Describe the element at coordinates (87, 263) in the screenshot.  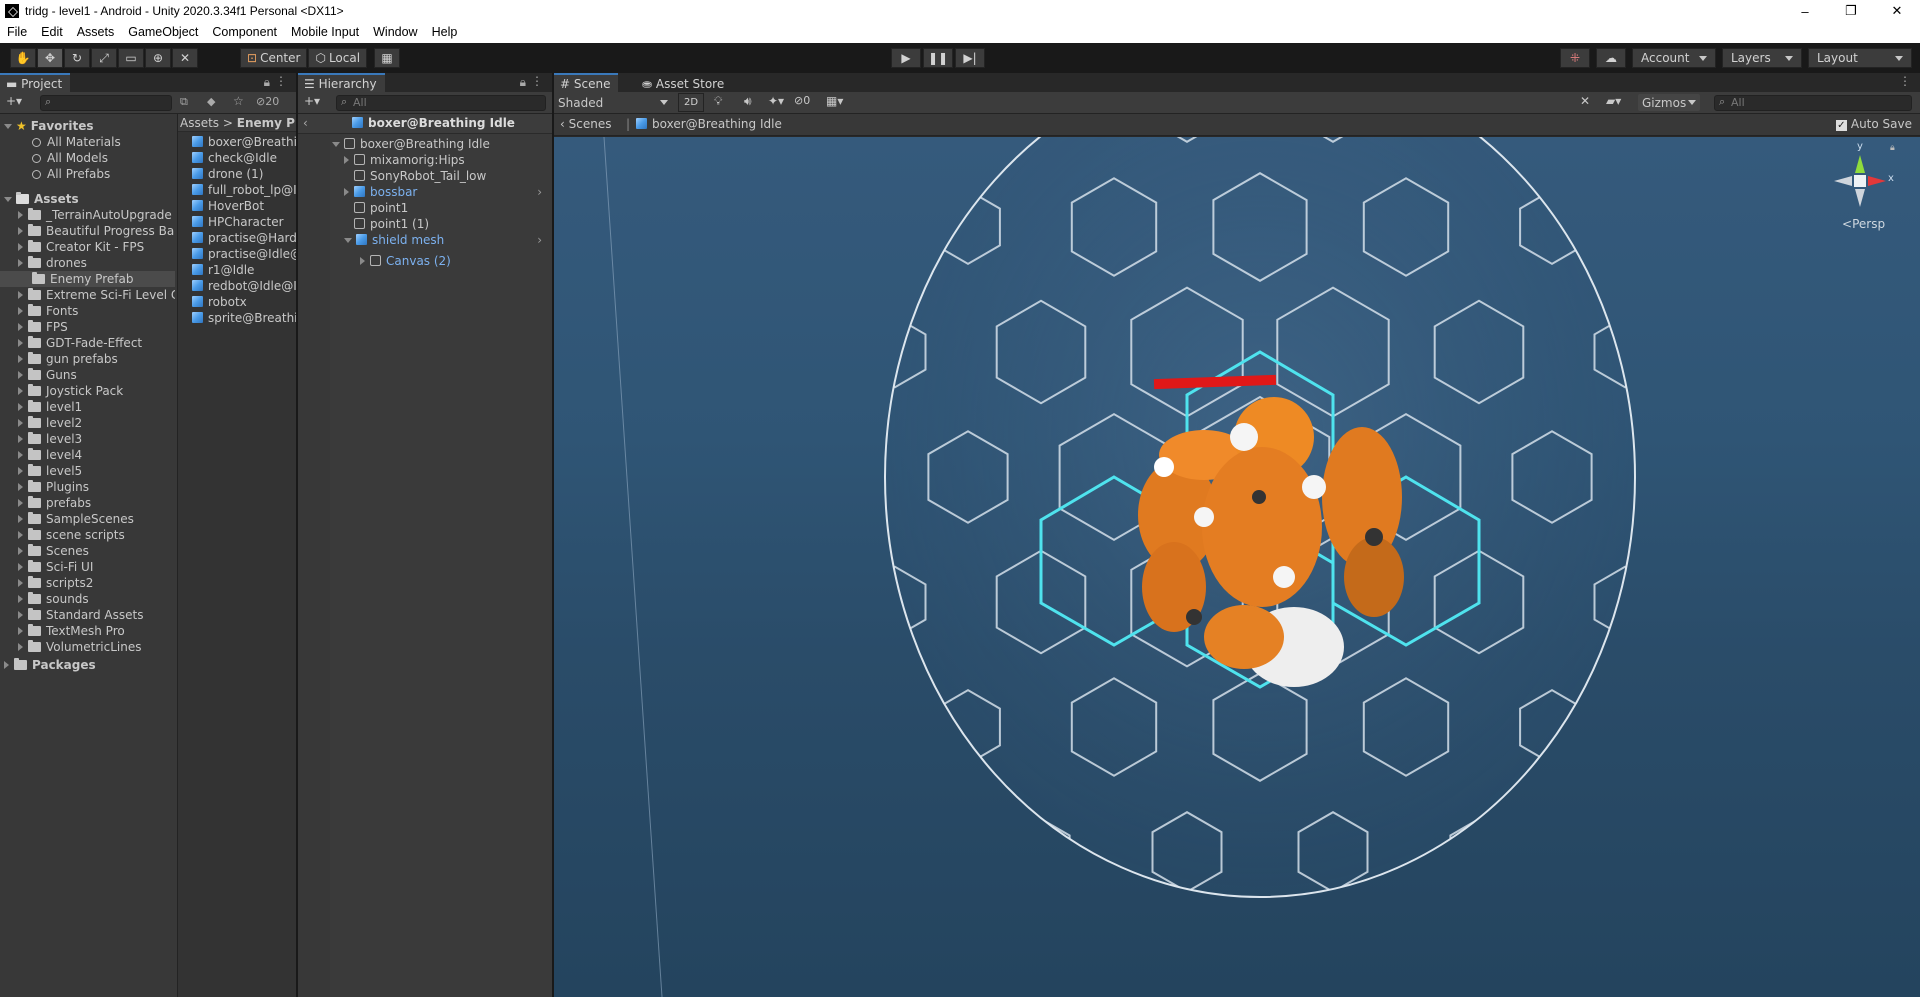
I see `folder-item: drones` at that location.